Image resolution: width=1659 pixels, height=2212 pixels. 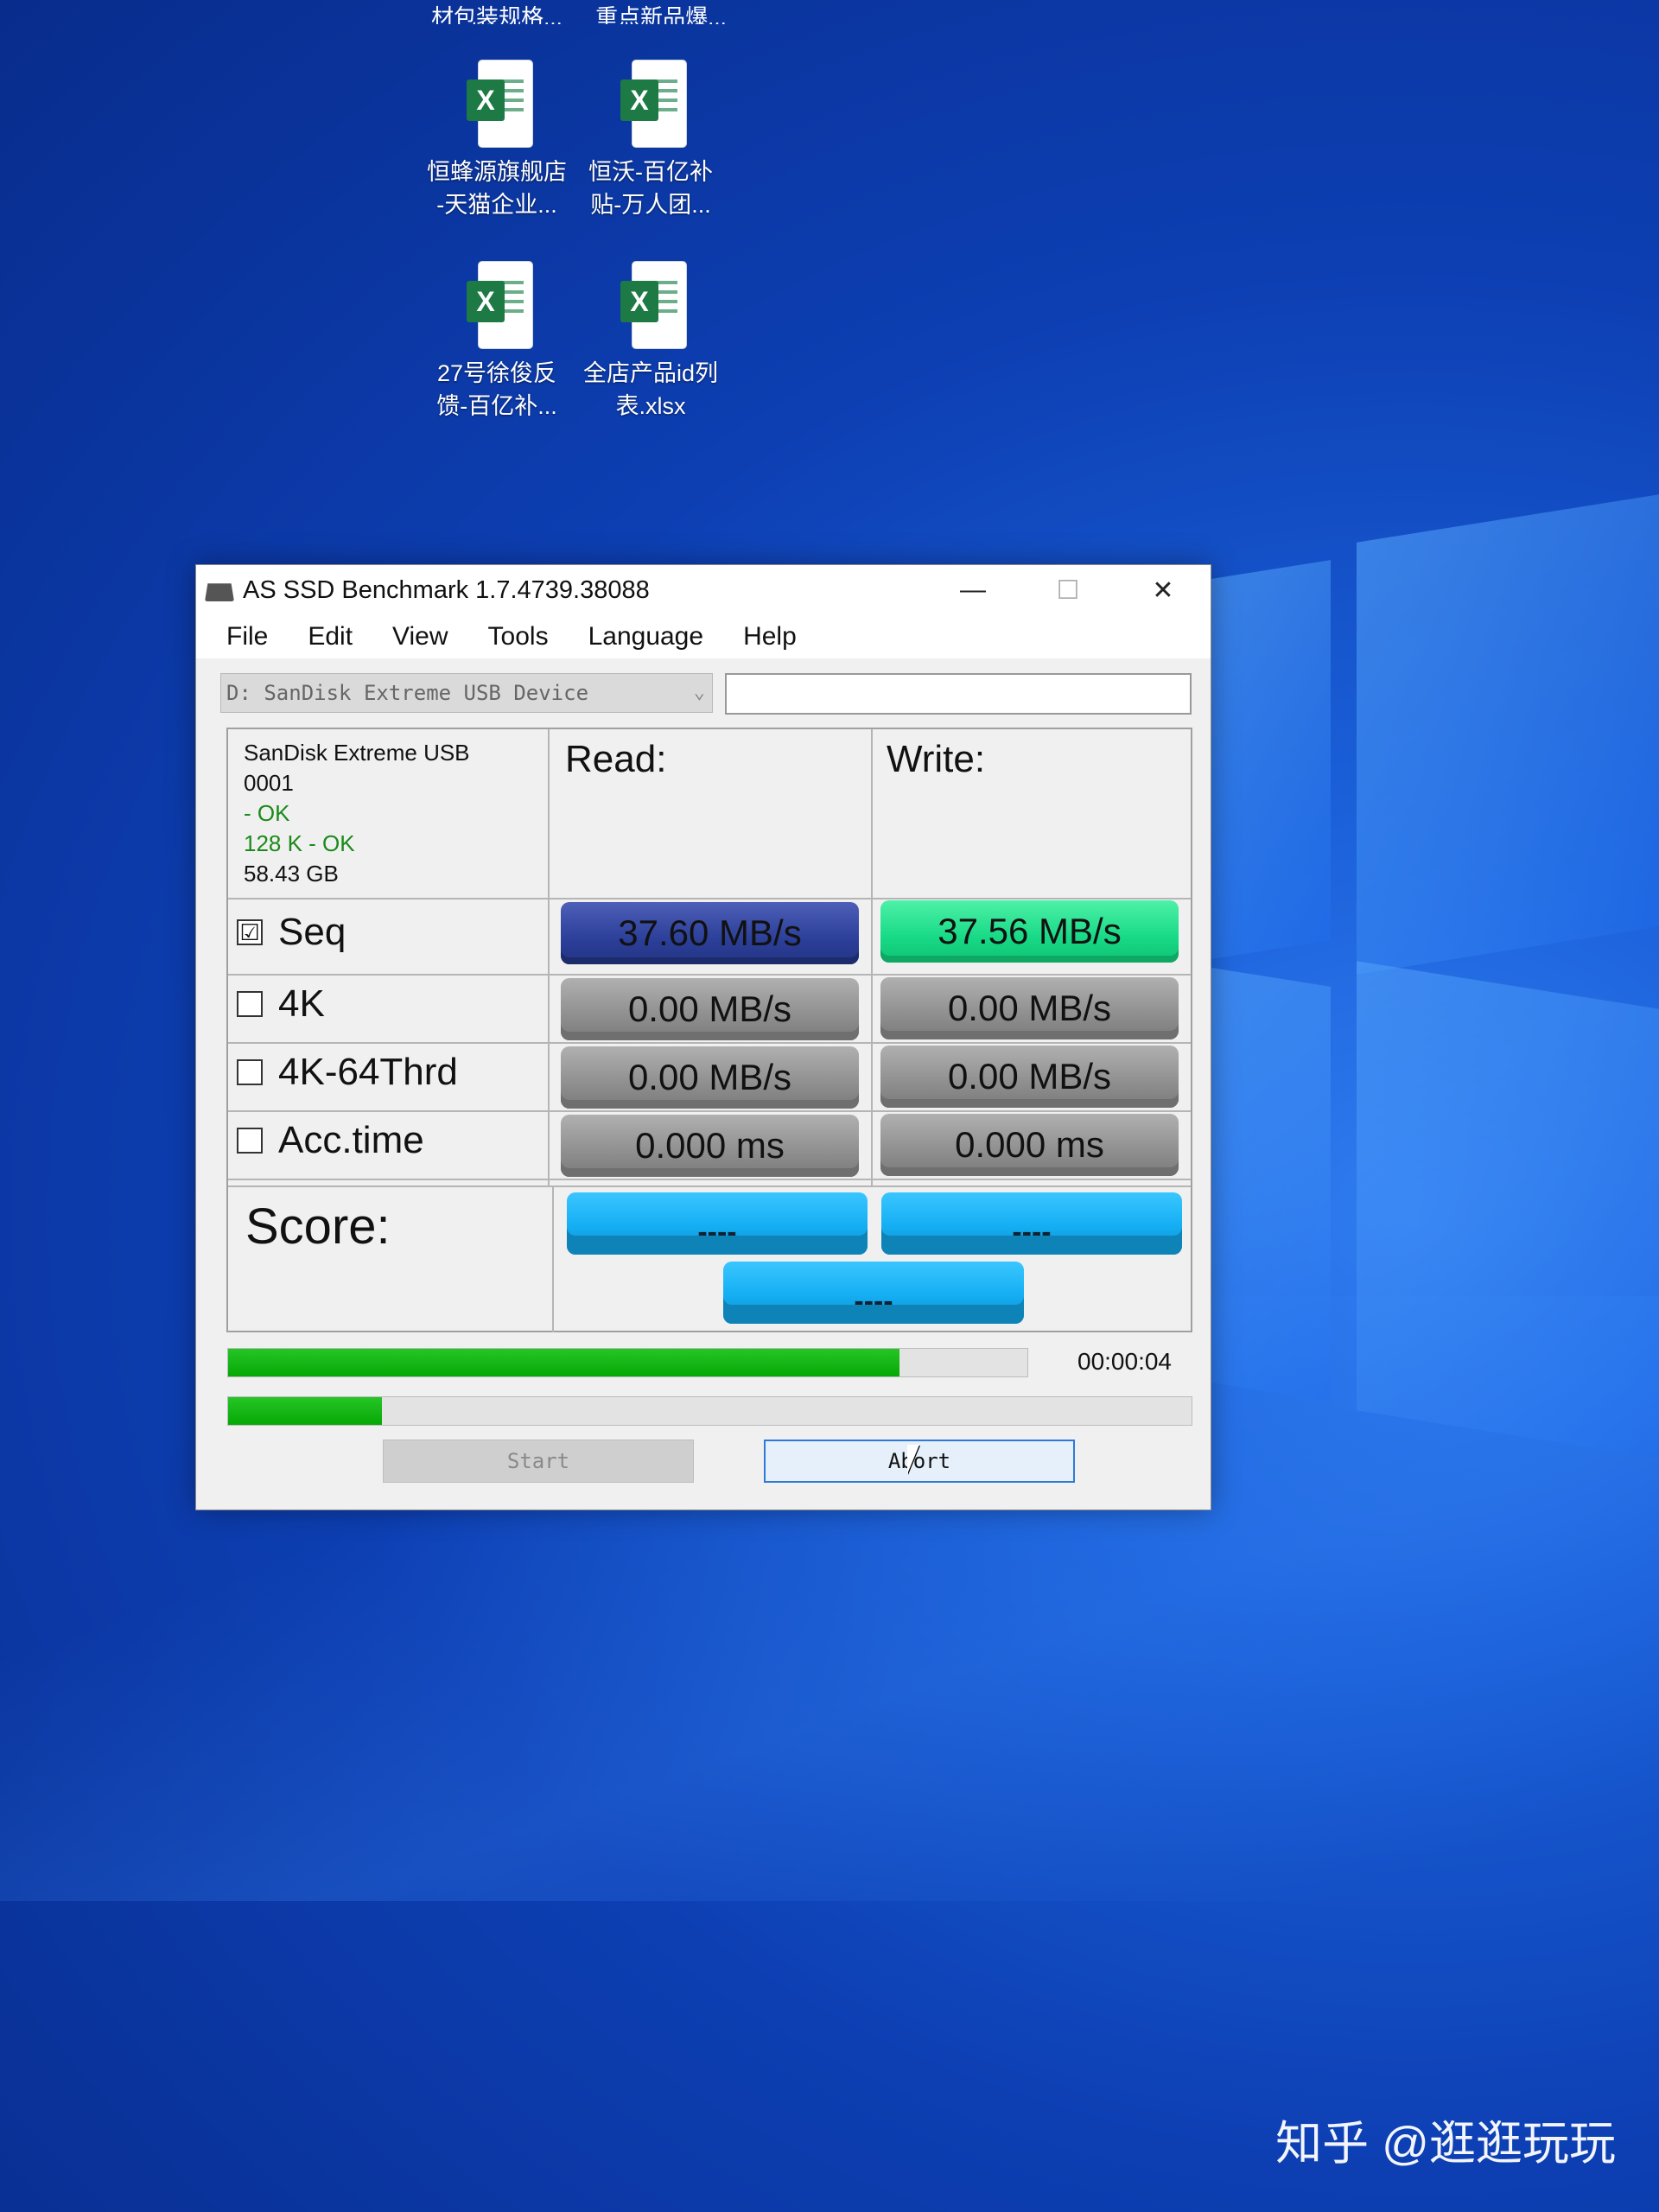 What do you see at coordinates (1029, 1077) in the screenshot?
I see `4k-64thrd-write-value: 0.00 MB/s` at bounding box center [1029, 1077].